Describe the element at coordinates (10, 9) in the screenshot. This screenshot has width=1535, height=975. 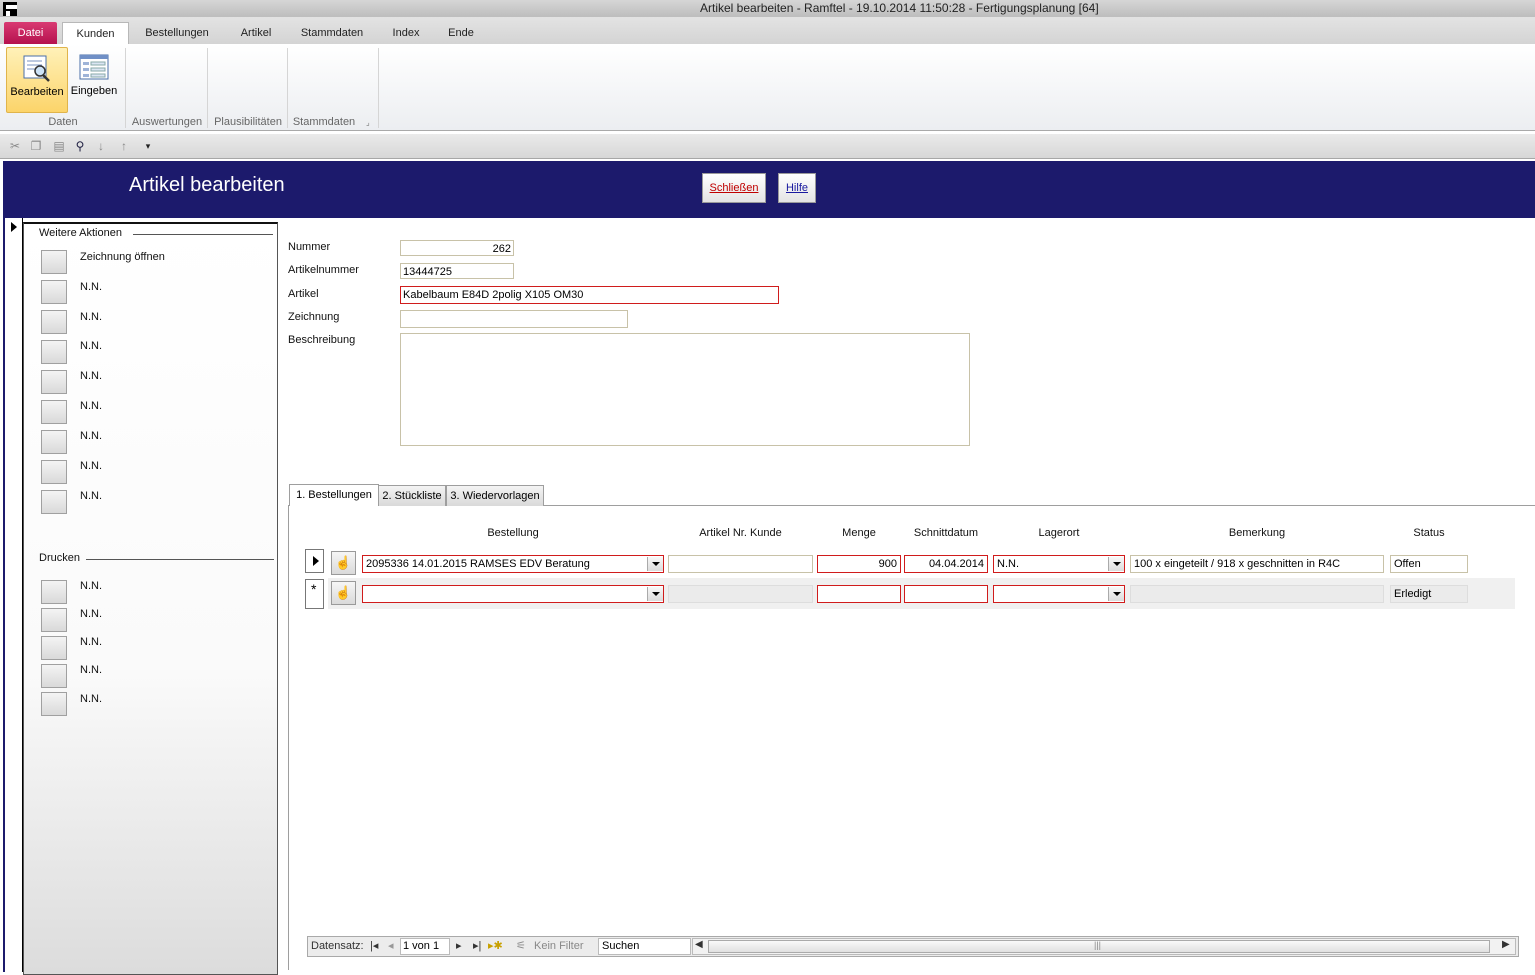
I see `app-logo-icon` at that location.